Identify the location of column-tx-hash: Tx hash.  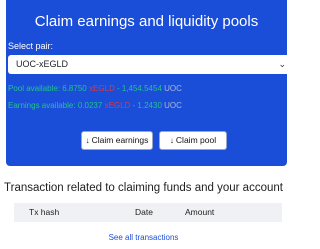
(44, 212).